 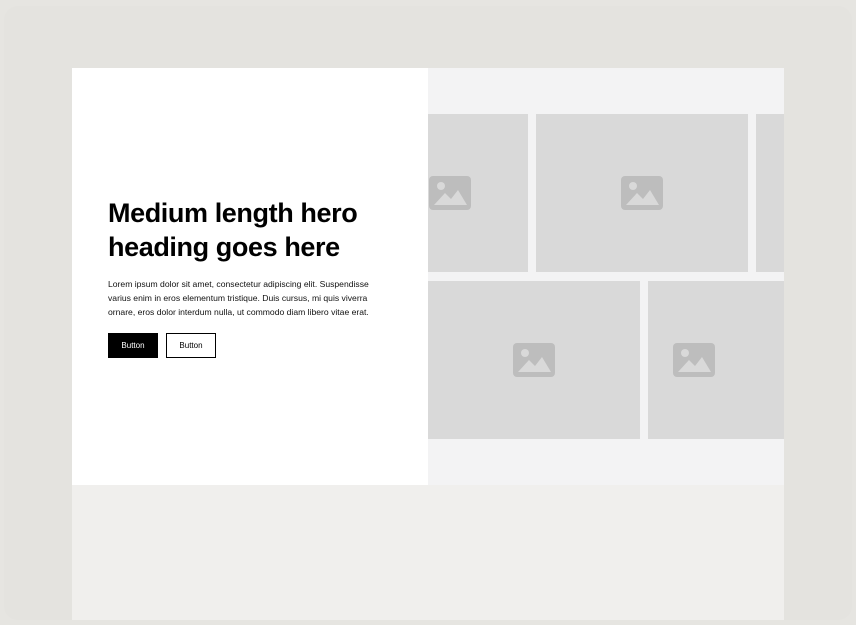 What do you see at coordinates (233, 230) in the screenshot?
I see `hero-heading: Medium length hero heading goes here` at bounding box center [233, 230].